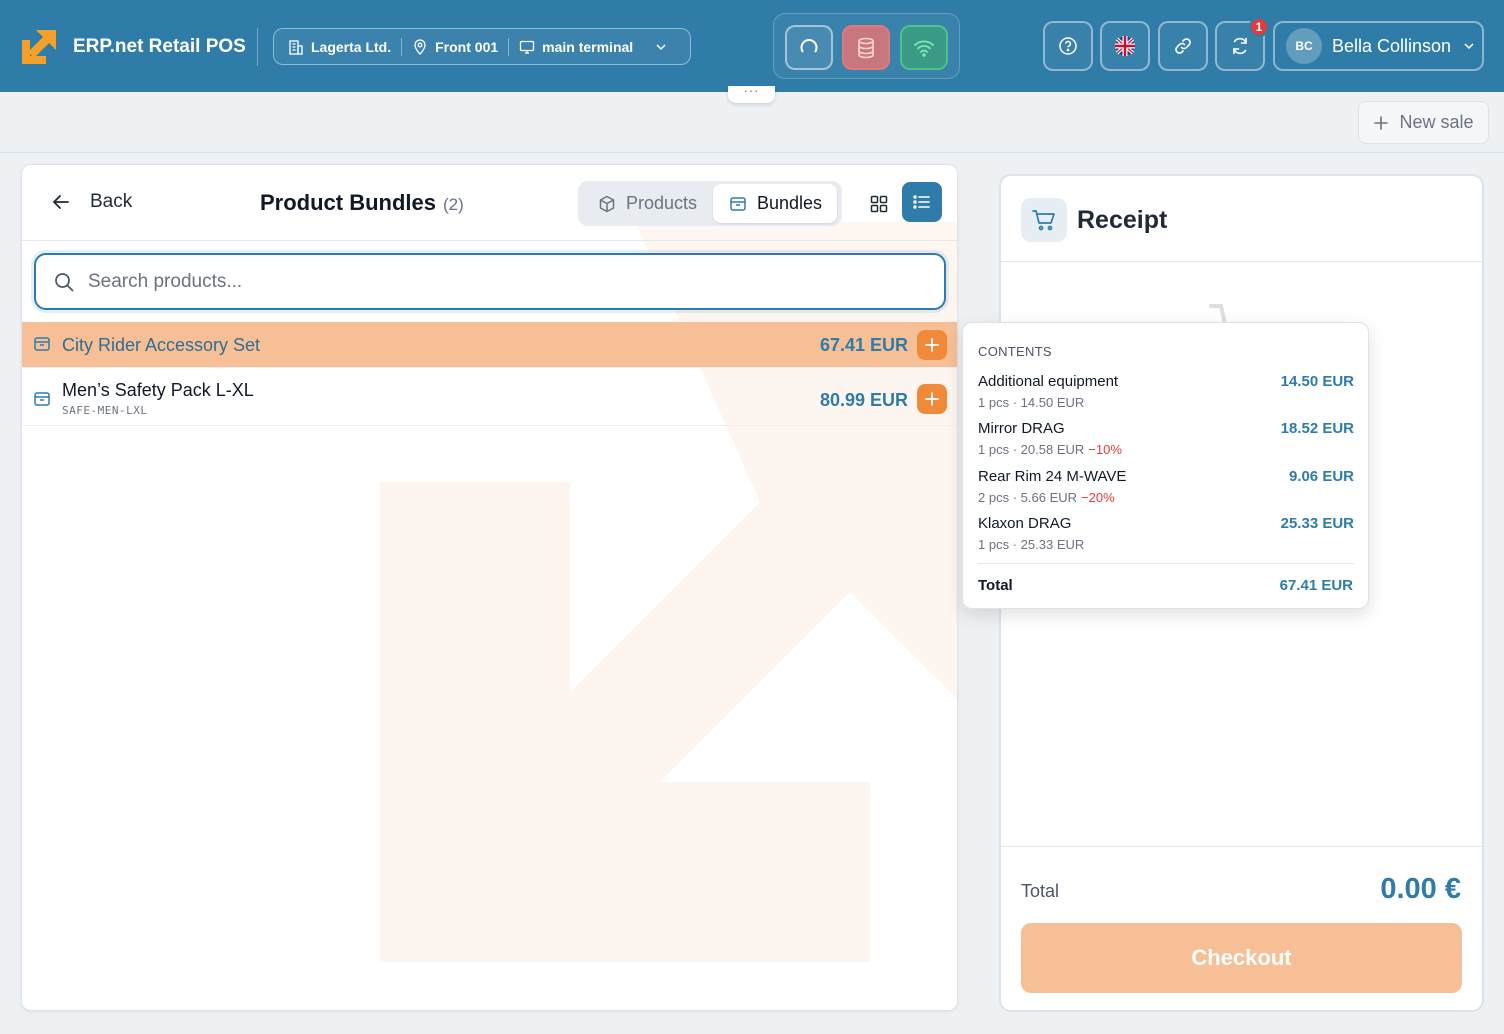 The width and height of the screenshot is (1504, 1034). Describe the element at coordinates (296, 47) in the screenshot. I see `building-icon` at that location.